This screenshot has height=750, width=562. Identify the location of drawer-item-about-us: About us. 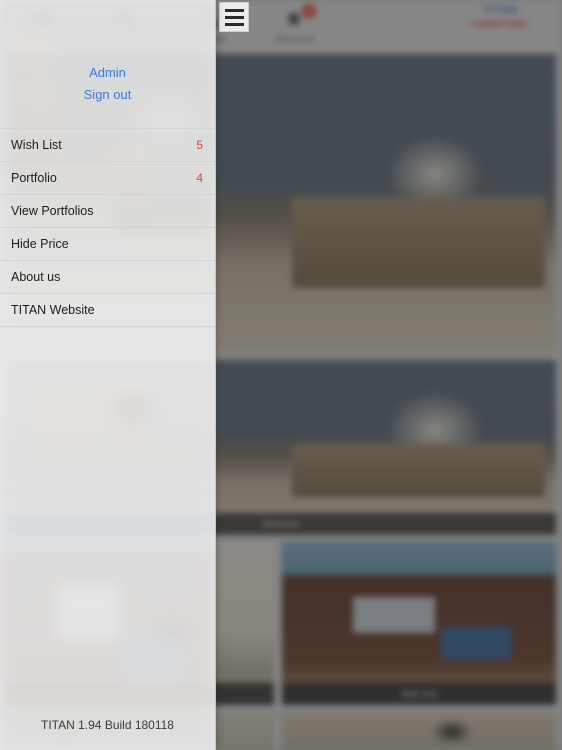
(107, 277).